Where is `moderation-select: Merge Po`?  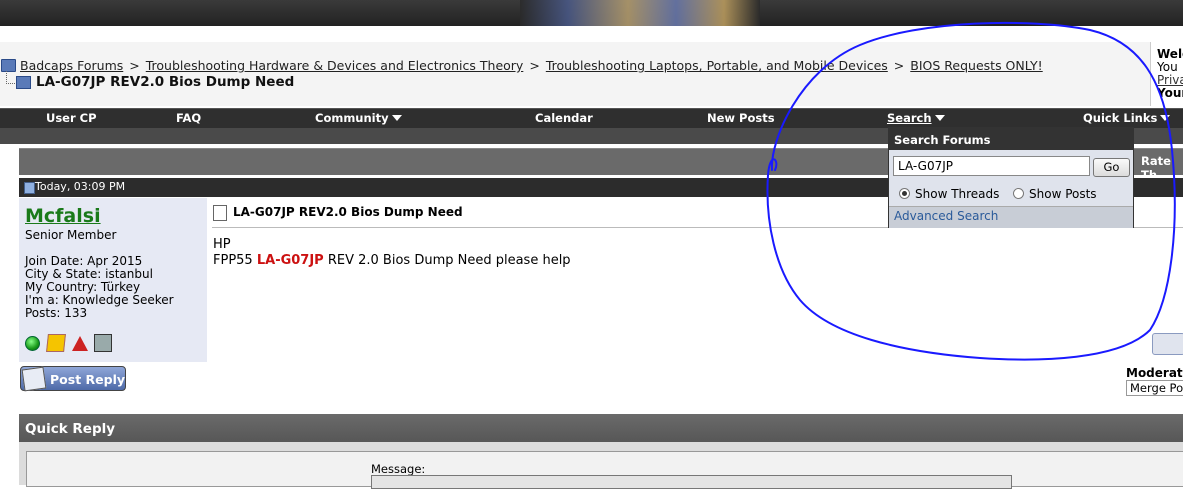 moderation-select: Merge Po is located at coordinates (1154, 388).